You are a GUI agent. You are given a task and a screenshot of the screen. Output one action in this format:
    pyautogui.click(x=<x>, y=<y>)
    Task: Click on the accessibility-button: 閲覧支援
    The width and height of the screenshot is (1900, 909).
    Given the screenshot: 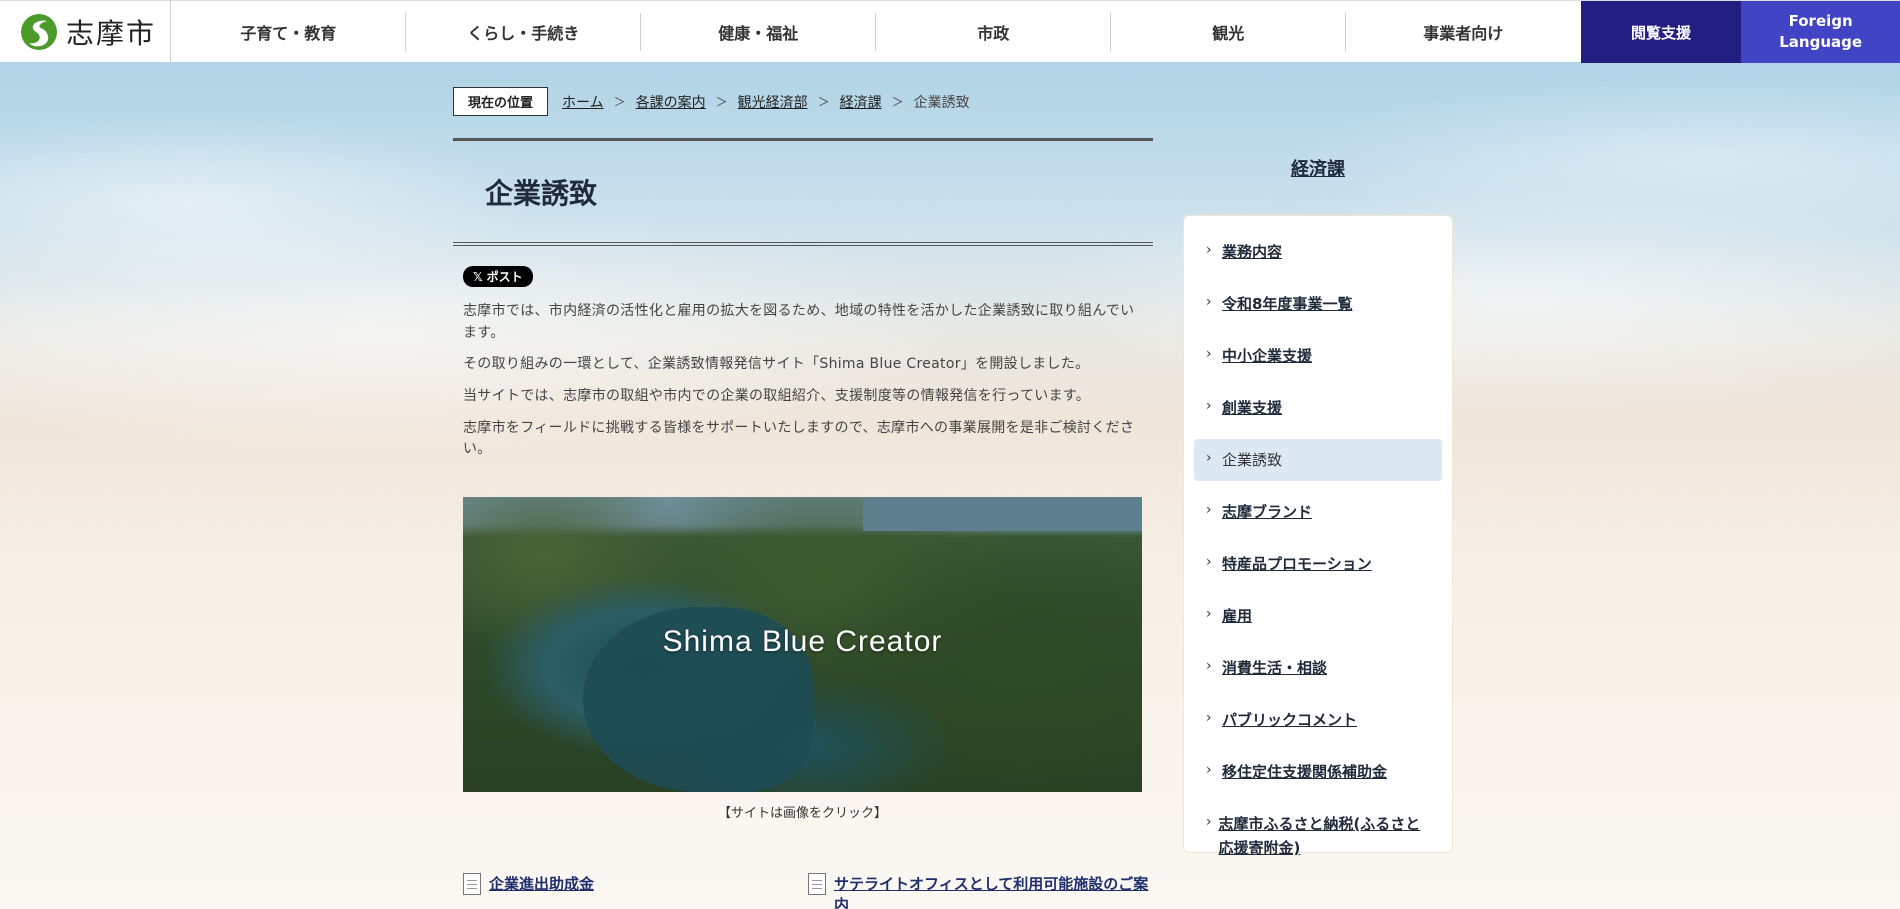 What is the action you would take?
    pyautogui.click(x=1661, y=32)
    